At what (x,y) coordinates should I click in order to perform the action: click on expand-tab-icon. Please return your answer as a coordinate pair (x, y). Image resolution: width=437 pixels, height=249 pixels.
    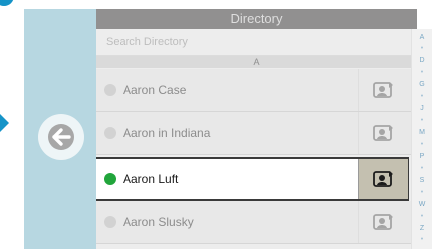
    Looking at the image, I should click on (4, 123).